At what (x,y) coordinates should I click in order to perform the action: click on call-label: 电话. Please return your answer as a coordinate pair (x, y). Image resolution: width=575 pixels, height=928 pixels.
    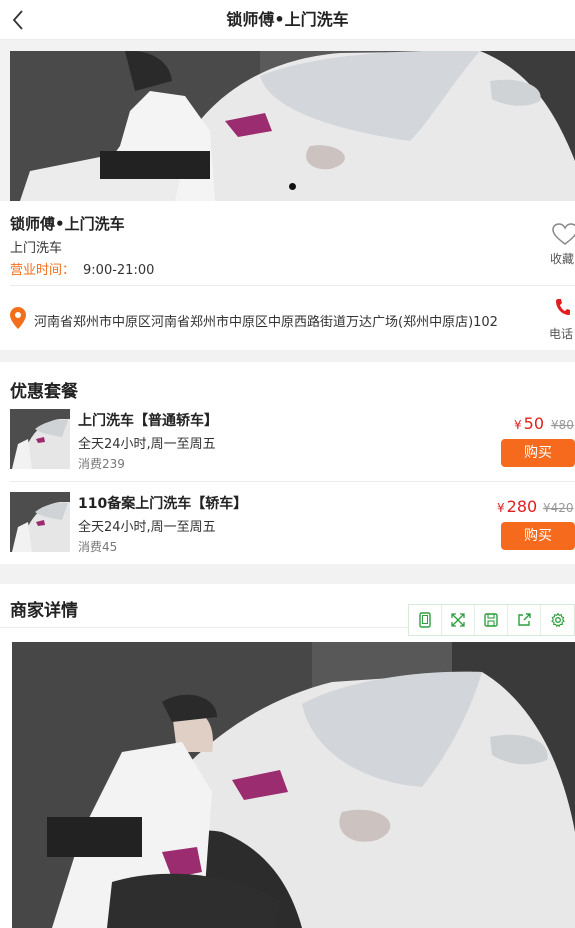
    Looking at the image, I should click on (561, 334).